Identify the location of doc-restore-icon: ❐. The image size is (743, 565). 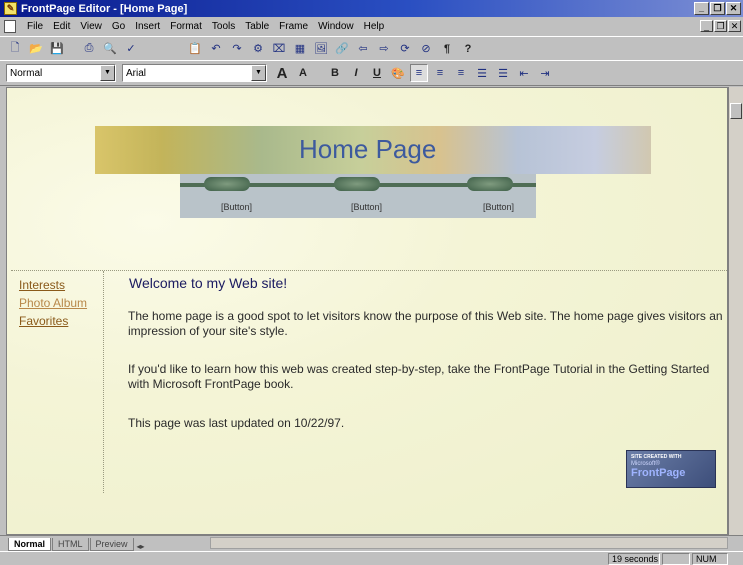
(720, 26).